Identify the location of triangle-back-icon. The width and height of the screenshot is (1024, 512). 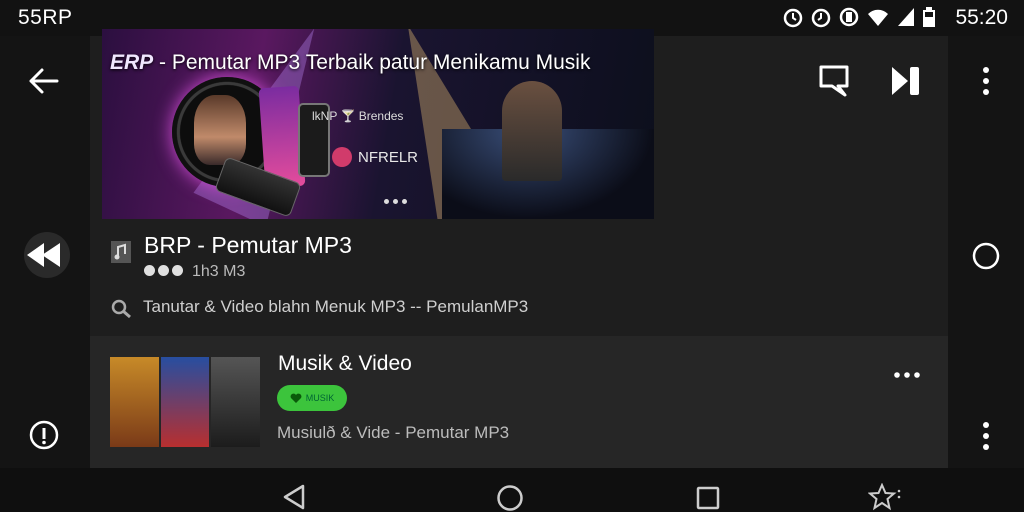
(294, 497).